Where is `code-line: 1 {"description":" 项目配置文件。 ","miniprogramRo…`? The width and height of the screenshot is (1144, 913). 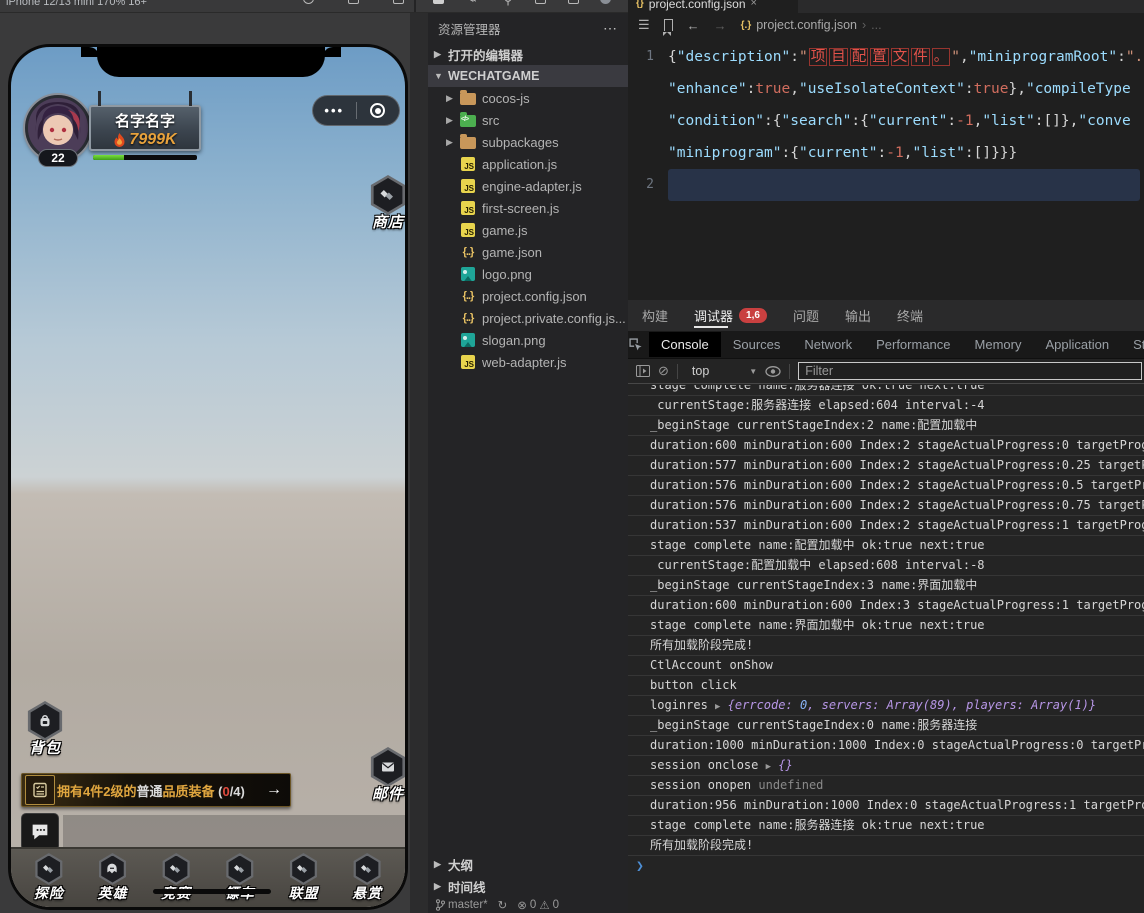 code-line: 1 {"description":" 项目配置文件。 ","miniprogramRo… is located at coordinates (886, 57).